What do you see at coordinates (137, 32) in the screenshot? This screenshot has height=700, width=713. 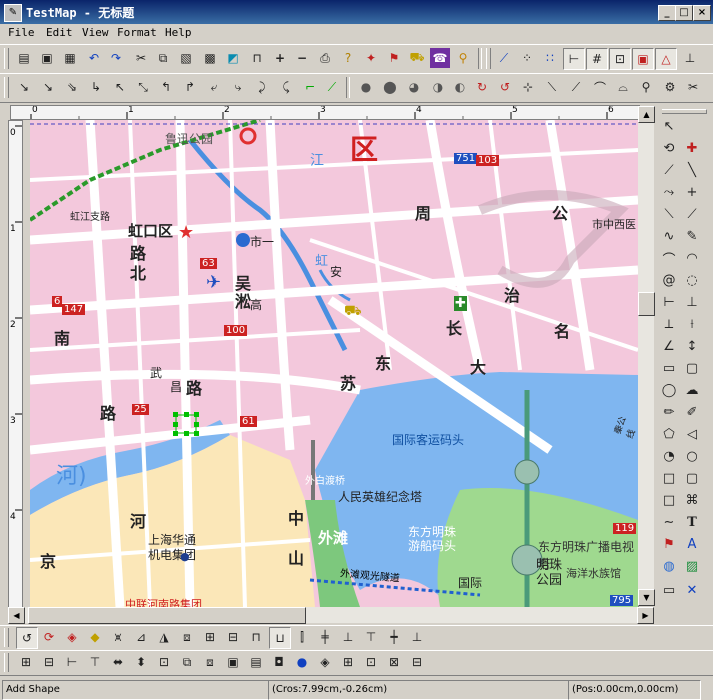 I see `menu-format: Format` at bounding box center [137, 32].